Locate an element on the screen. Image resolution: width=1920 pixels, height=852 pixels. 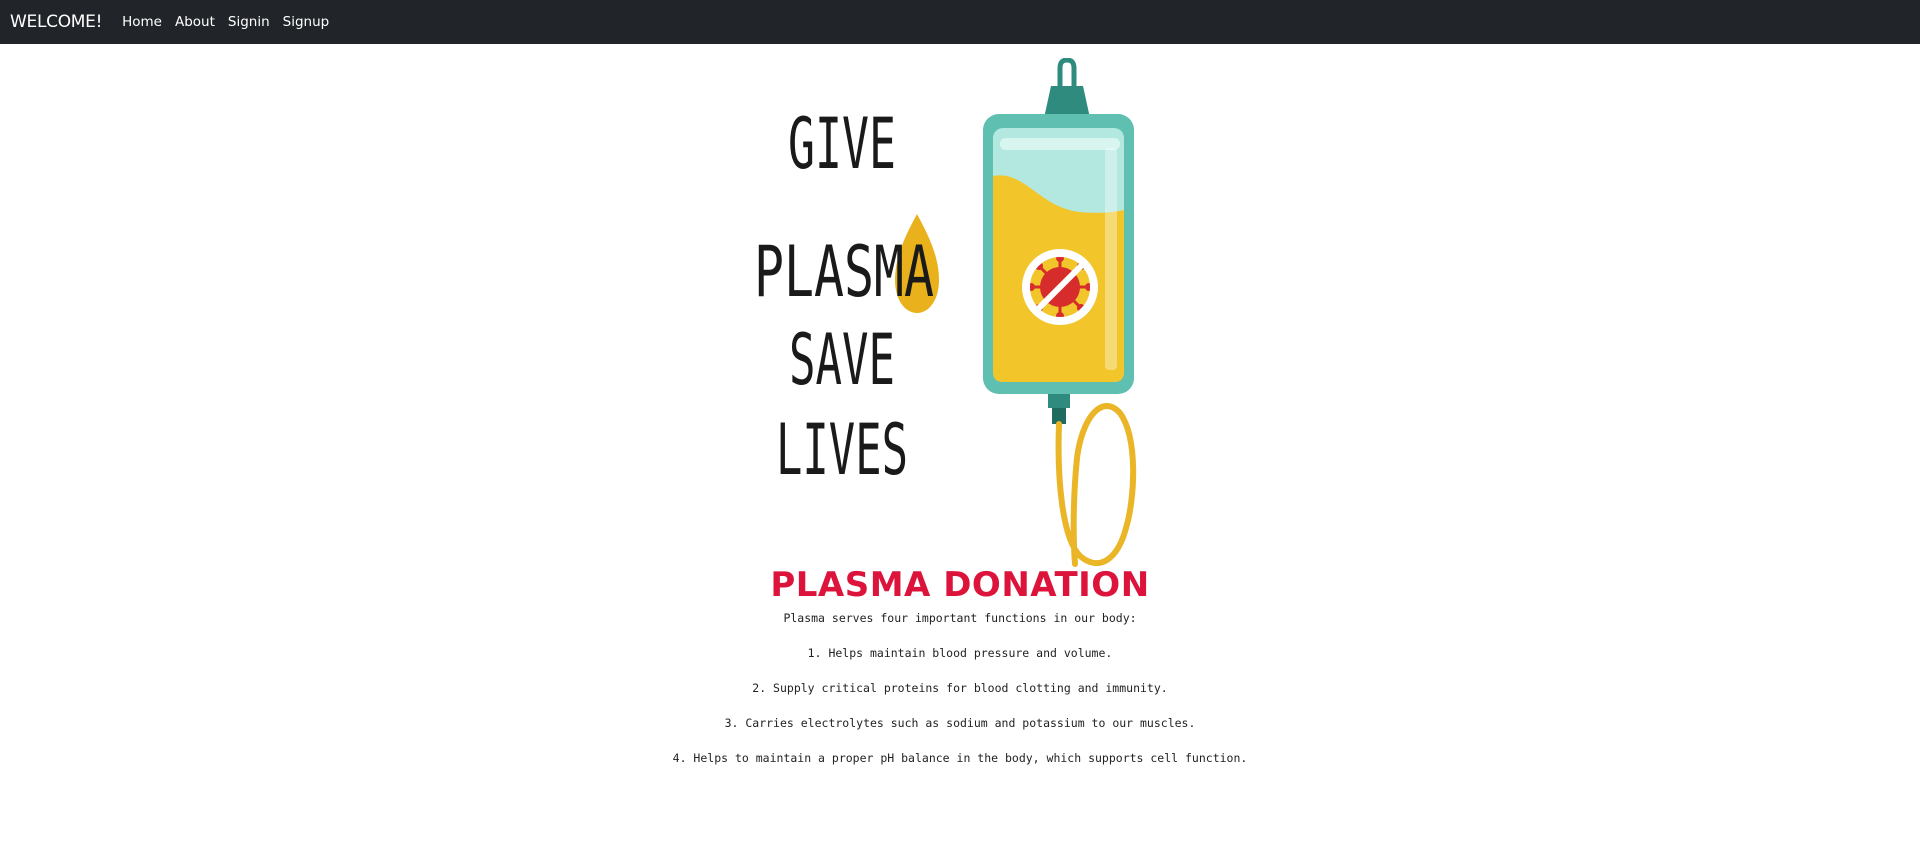
slogan-line-plasma: PLASMA is located at coordinates (844, 272).